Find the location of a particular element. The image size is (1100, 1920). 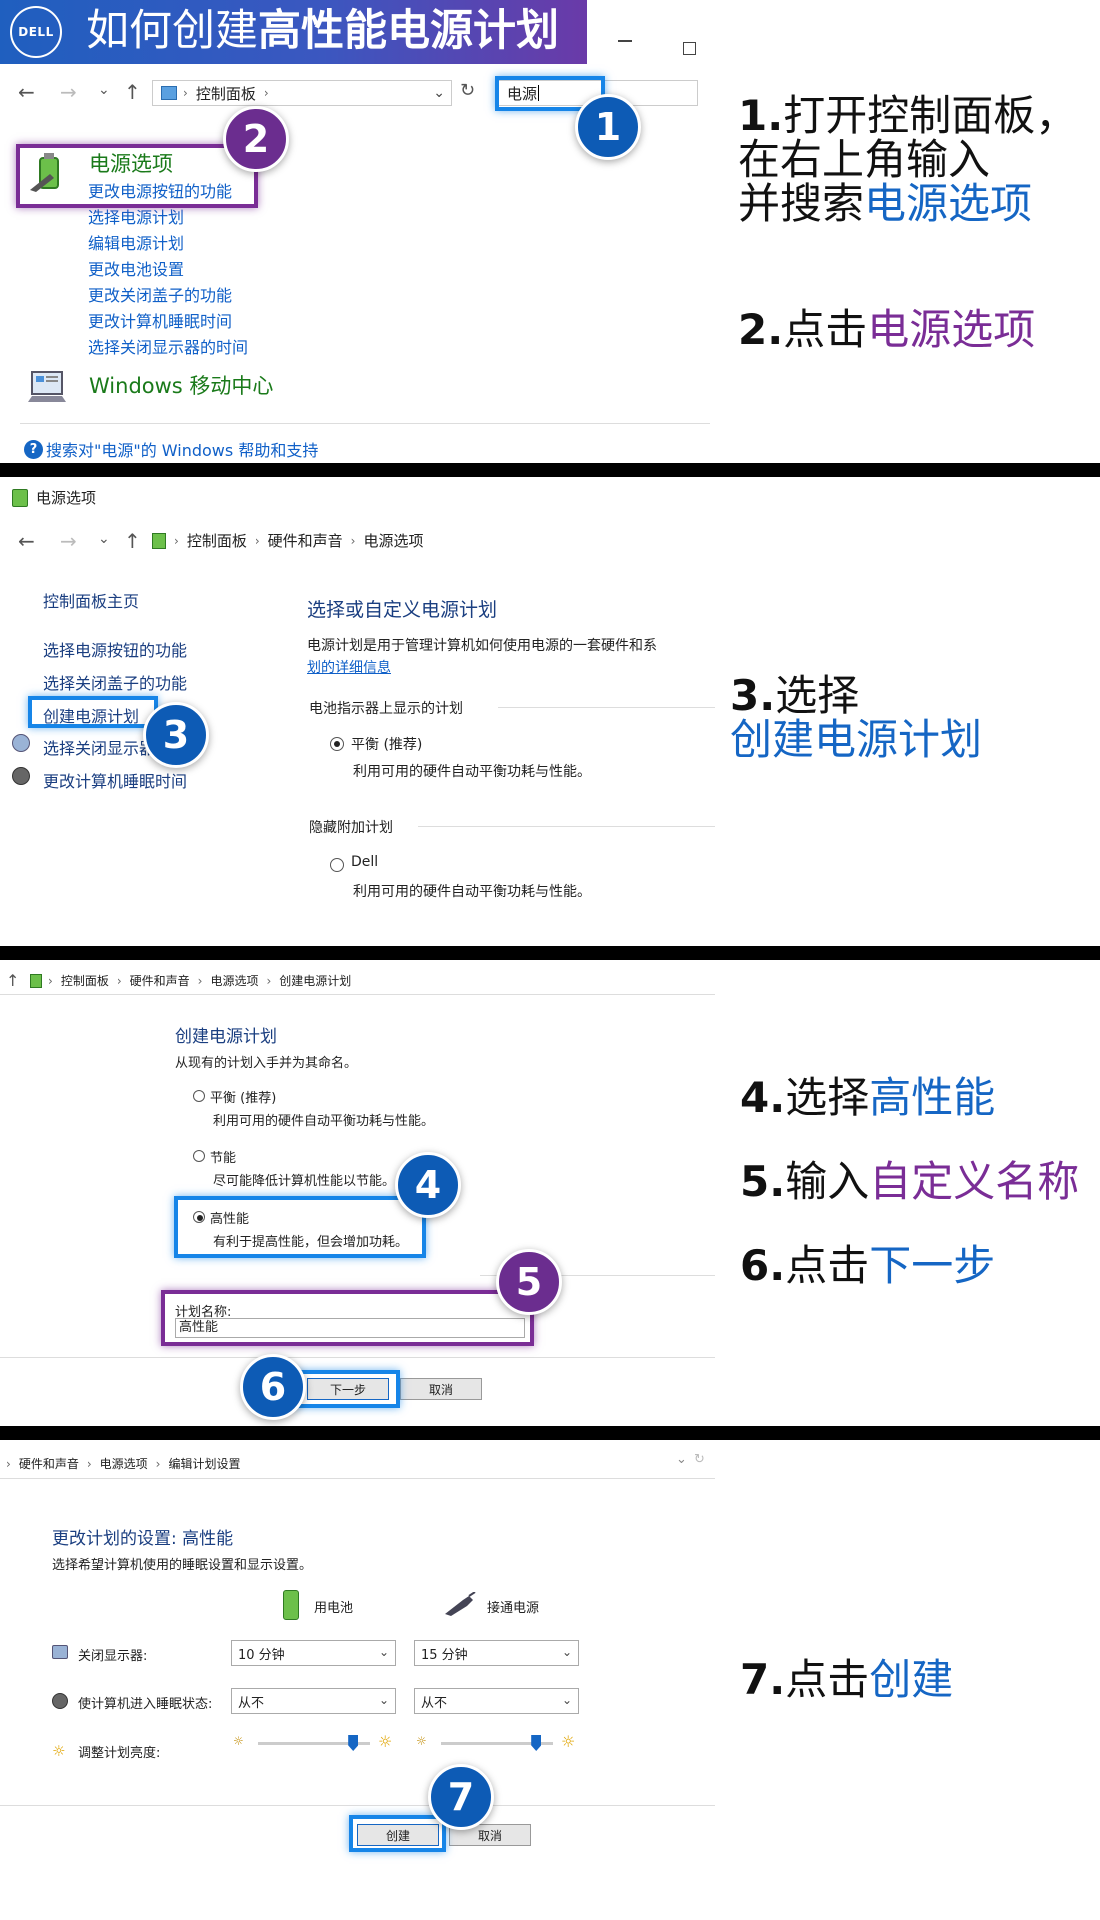

help-link-row: ? 搜索对"电源"的 Windows 帮助和支持 is located at coordinates (171, 449).